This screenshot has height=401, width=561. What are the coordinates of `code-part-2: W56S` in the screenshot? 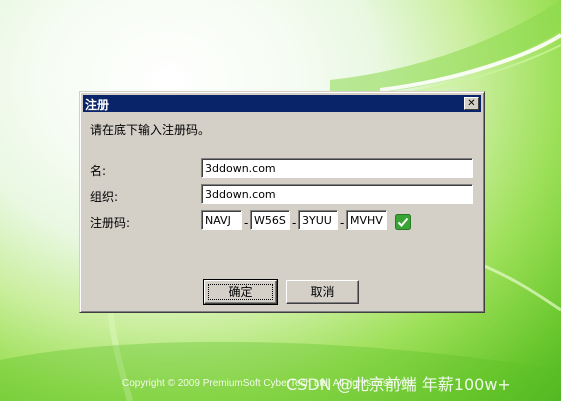 It's located at (270, 220).